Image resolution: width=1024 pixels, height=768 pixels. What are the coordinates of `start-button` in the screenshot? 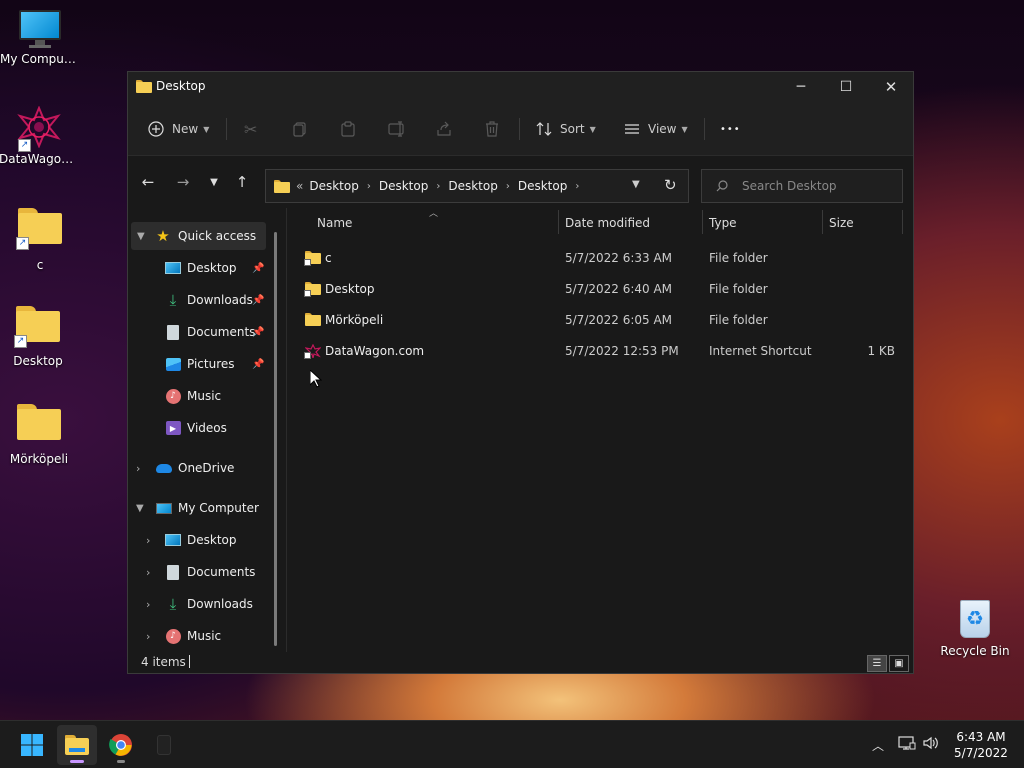 It's located at (32, 745).